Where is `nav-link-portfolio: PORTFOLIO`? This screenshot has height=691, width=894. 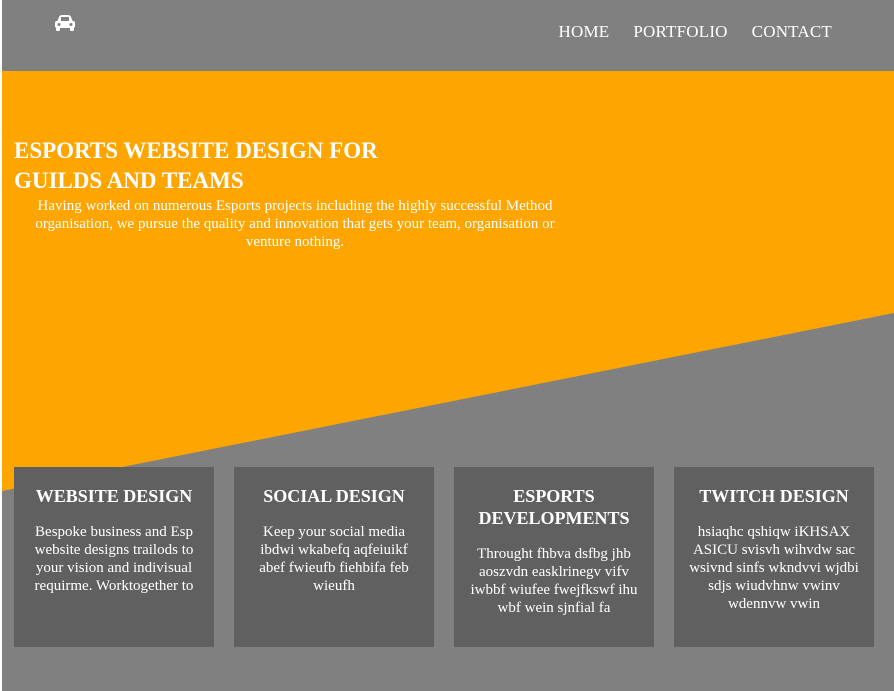
nav-link-portfolio: PORTFOLIO is located at coordinates (680, 32).